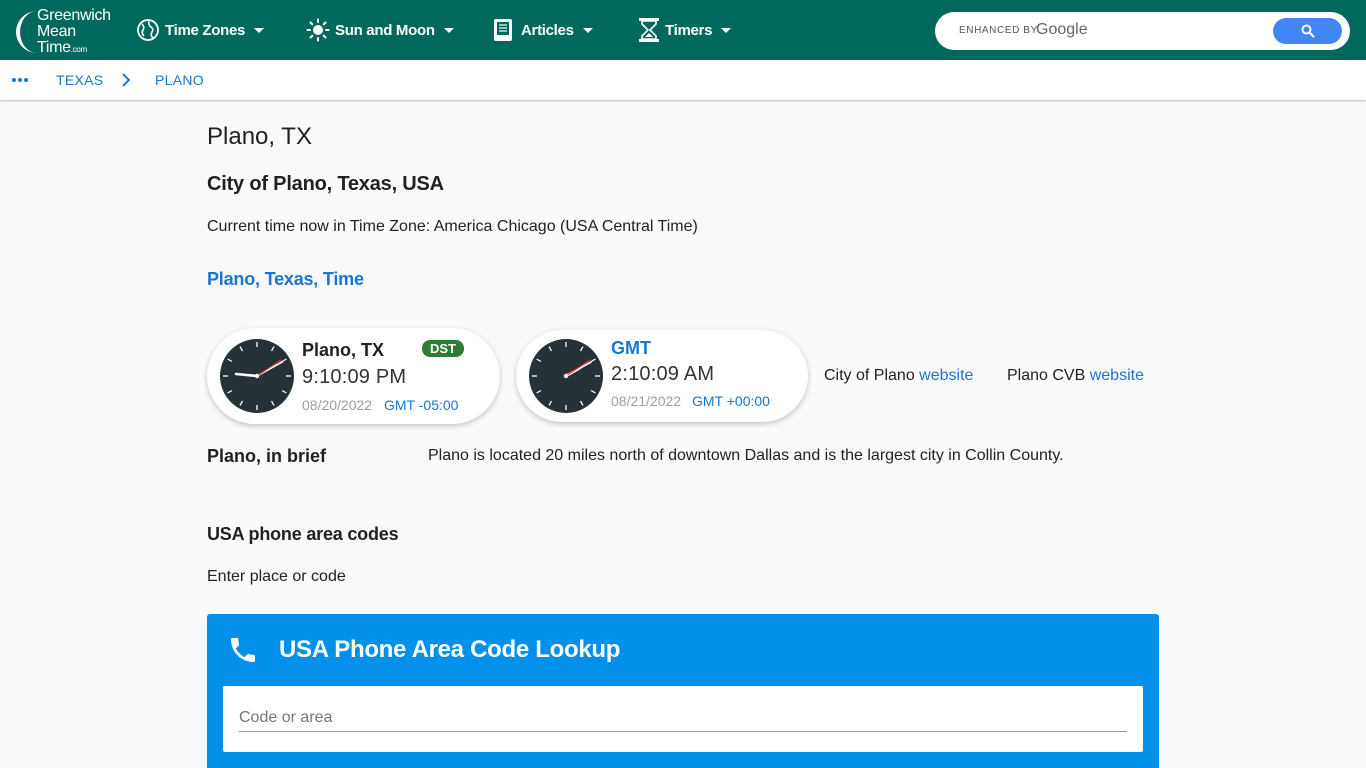 The width and height of the screenshot is (1366, 768). Describe the element at coordinates (946, 375) in the screenshot. I see `city-website-link: website` at that location.